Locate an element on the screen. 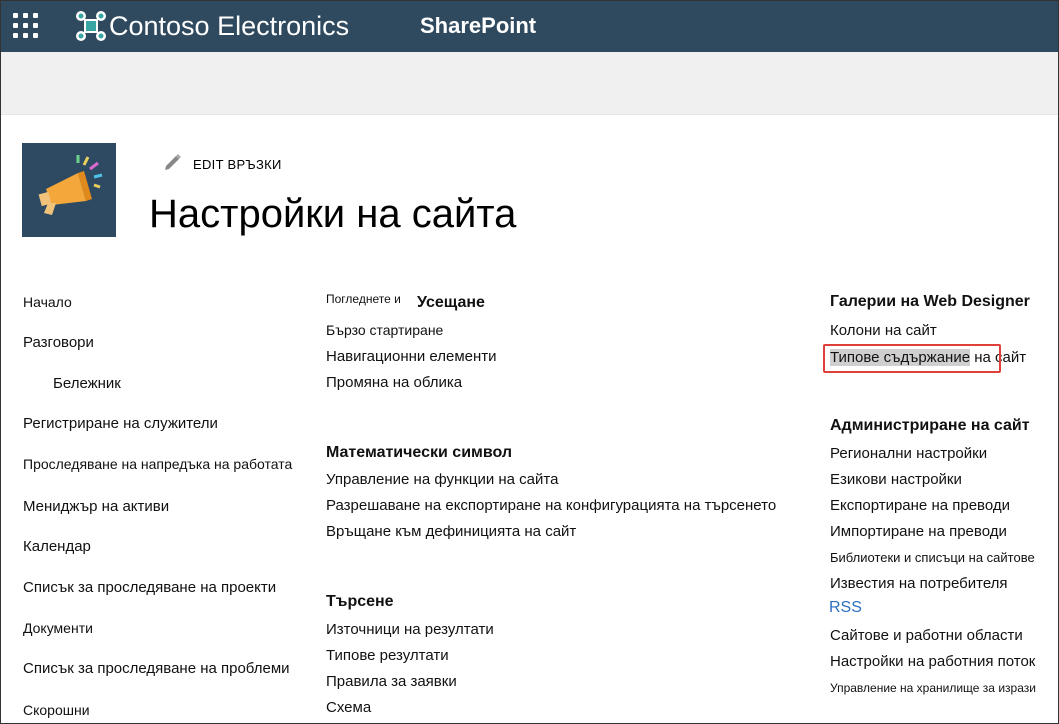 The height and width of the screenshot is (724, 1059). link-manage-site-features: Управление на функции на сайта is located at coordinates (442, 479).